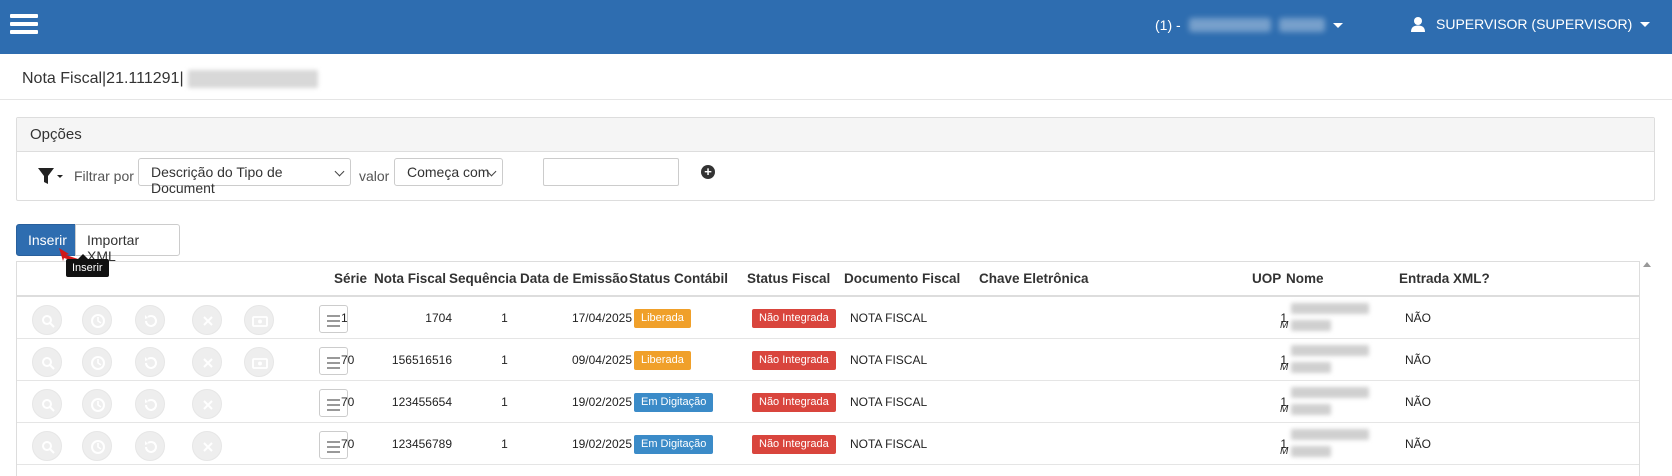 The width and height of the screenshot is (1672, 476). What do you see at coordinates (50, 176) in the screenshot?
I see `filter-icon` at bounding box center [50, 176].